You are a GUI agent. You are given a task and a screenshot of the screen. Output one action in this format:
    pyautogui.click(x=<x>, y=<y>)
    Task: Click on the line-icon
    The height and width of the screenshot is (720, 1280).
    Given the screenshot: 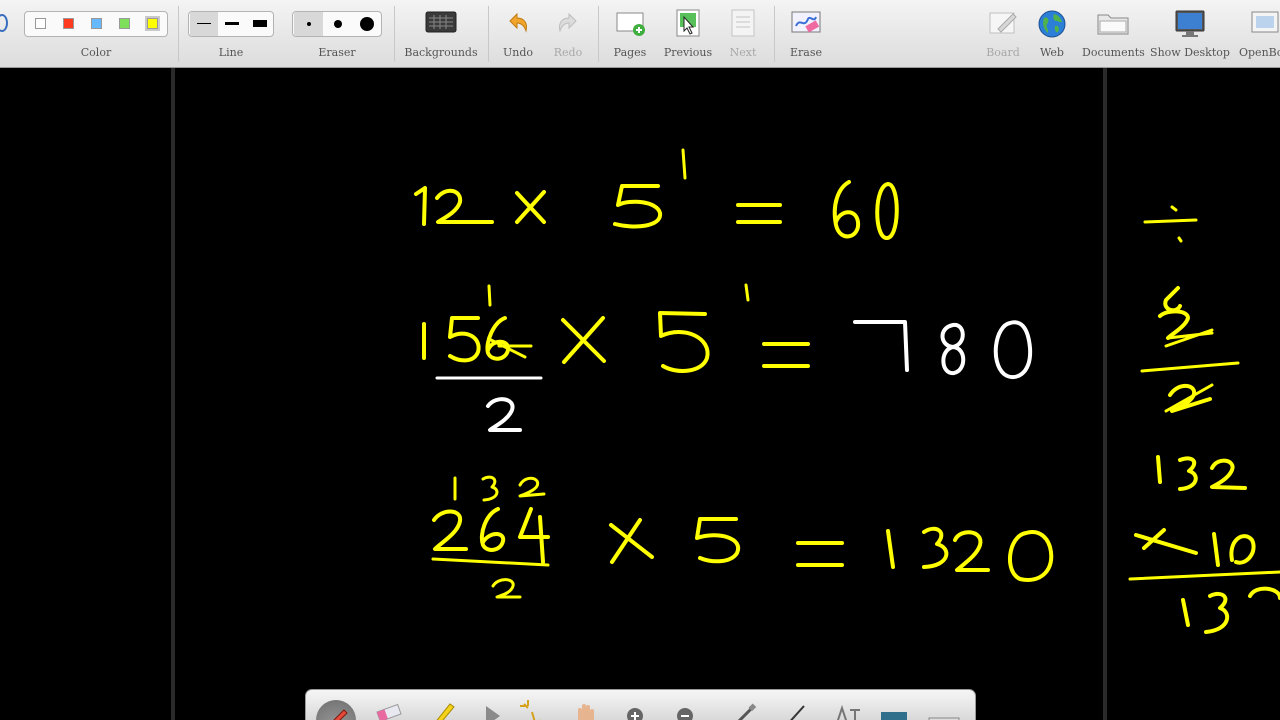 What is the action you would take?
    pyautogui.click(x=747, y=711)
    